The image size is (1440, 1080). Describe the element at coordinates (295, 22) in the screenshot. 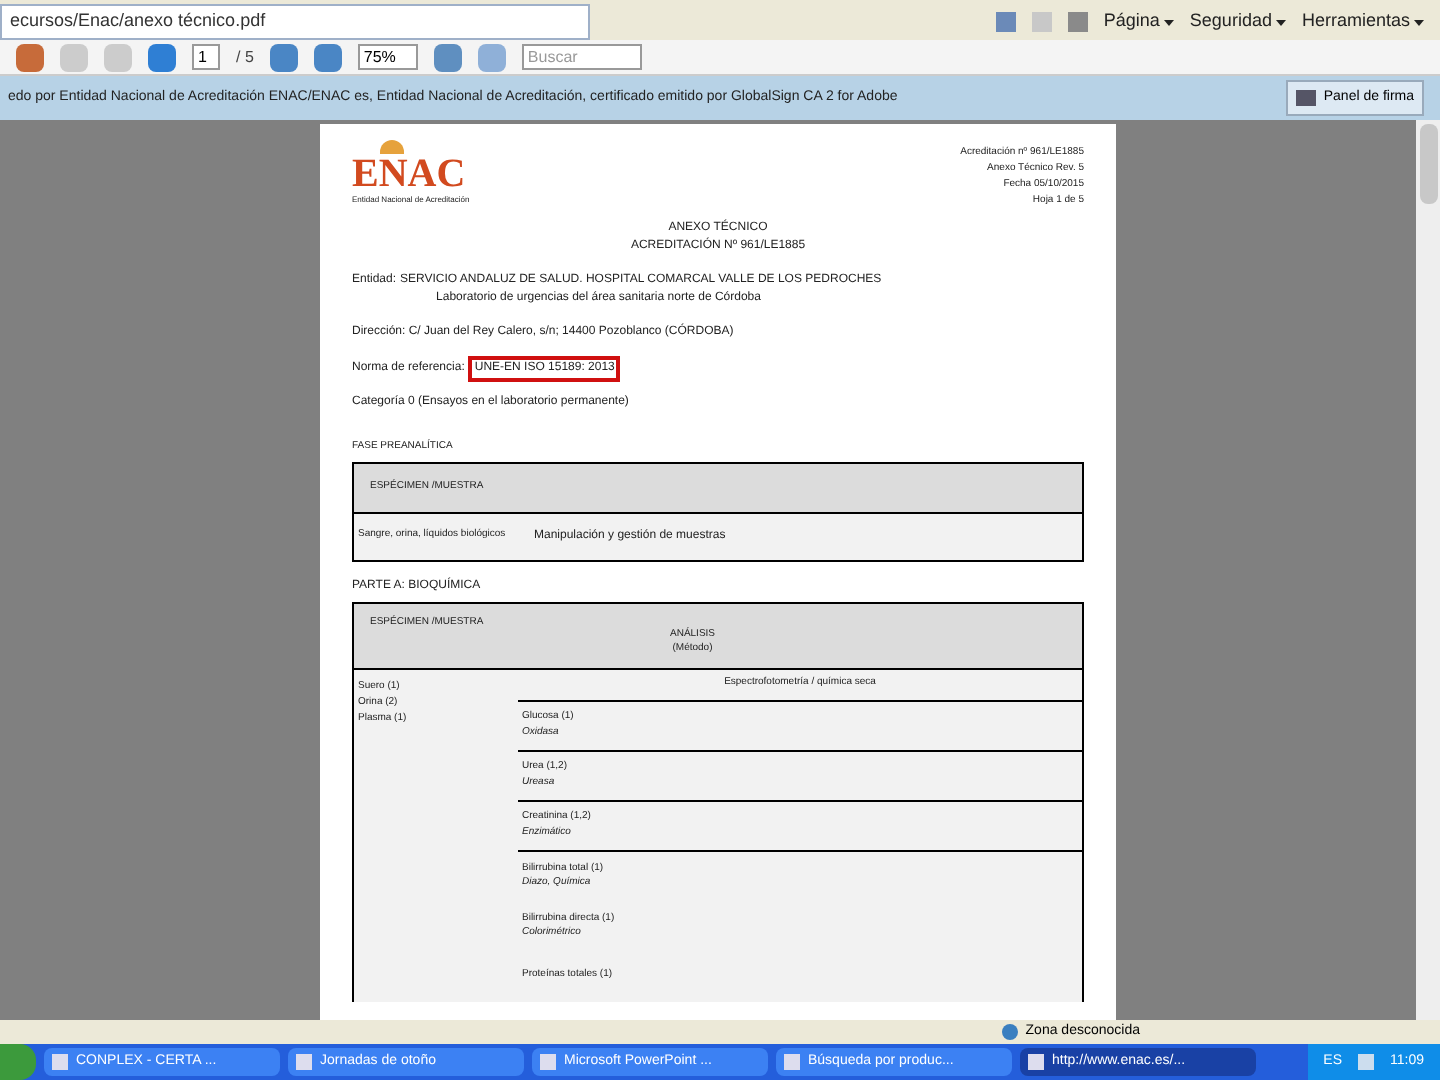

I see `browser-tab: ecursos/Enac/anexo técnico.pdf` at that location.